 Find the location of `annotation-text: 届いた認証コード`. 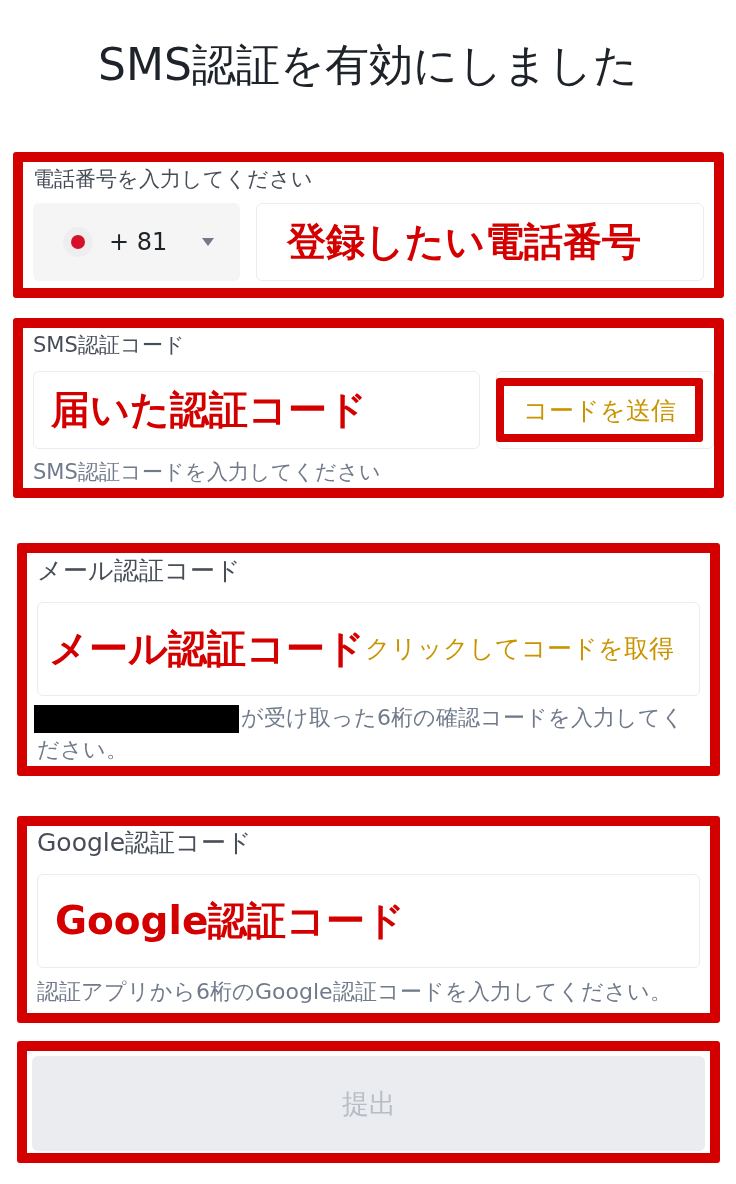

annotation-text: 届いた認証コード is located at coordinates (209, 410).